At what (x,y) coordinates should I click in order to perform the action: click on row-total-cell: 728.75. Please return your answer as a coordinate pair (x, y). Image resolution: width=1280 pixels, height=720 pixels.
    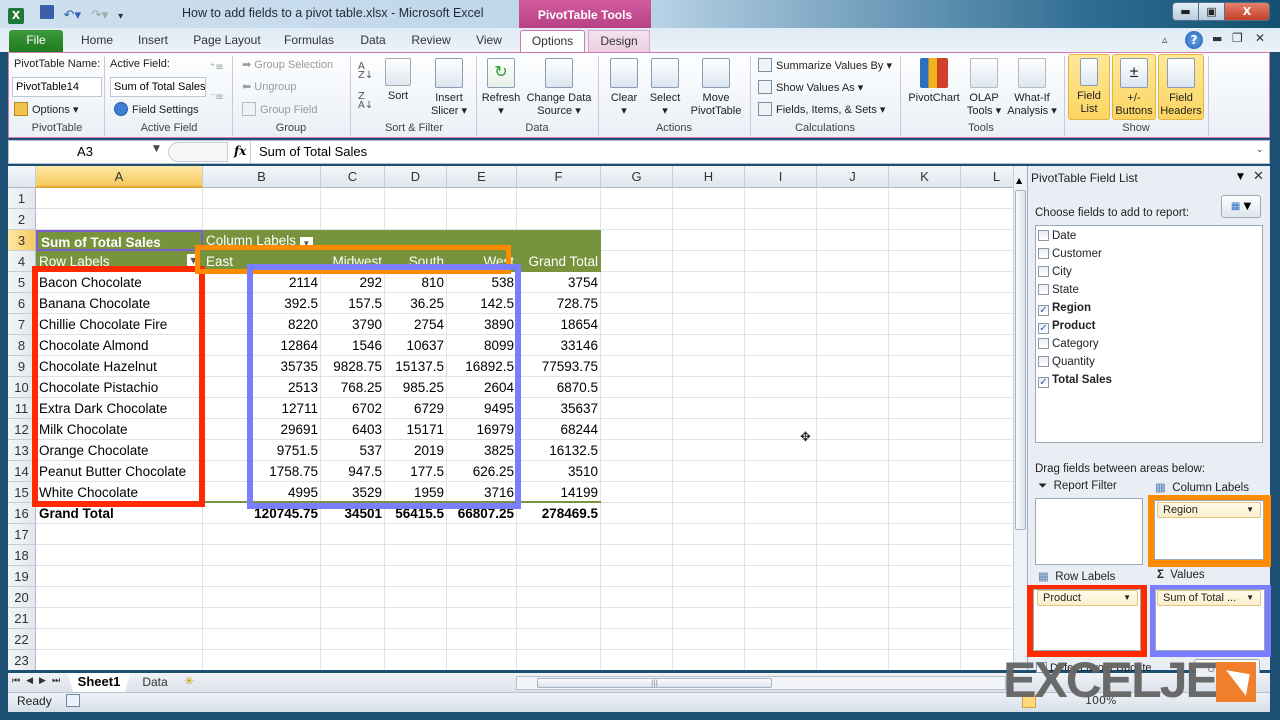
    Looking at the image, I should click on (559, 303).